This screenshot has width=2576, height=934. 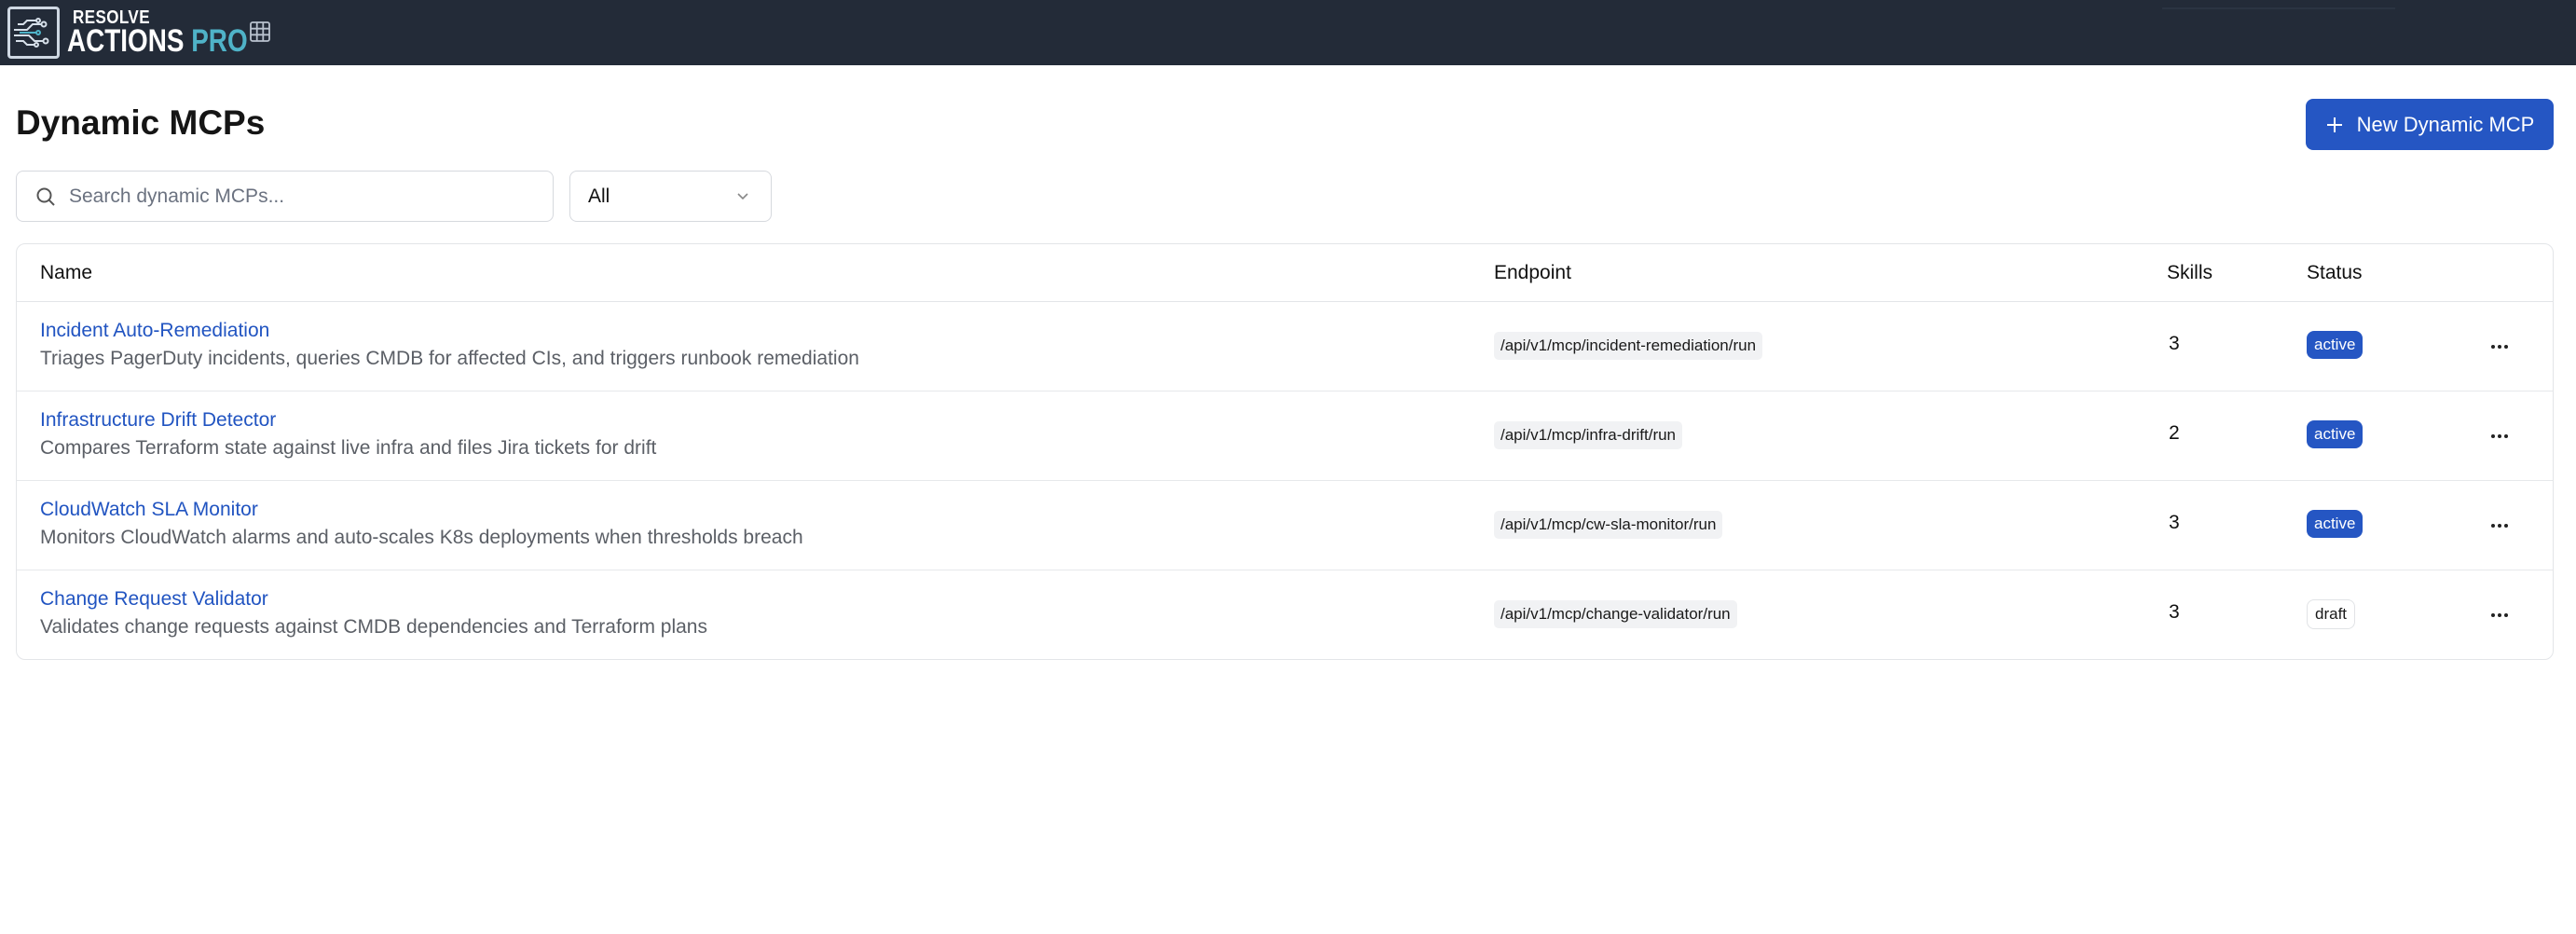 What do you see at coordinates (2445, 124) in the screenshot?
I see `new-dynamic-mcp-label: New Dynamic MCP` at bounding box center [2445, 124].